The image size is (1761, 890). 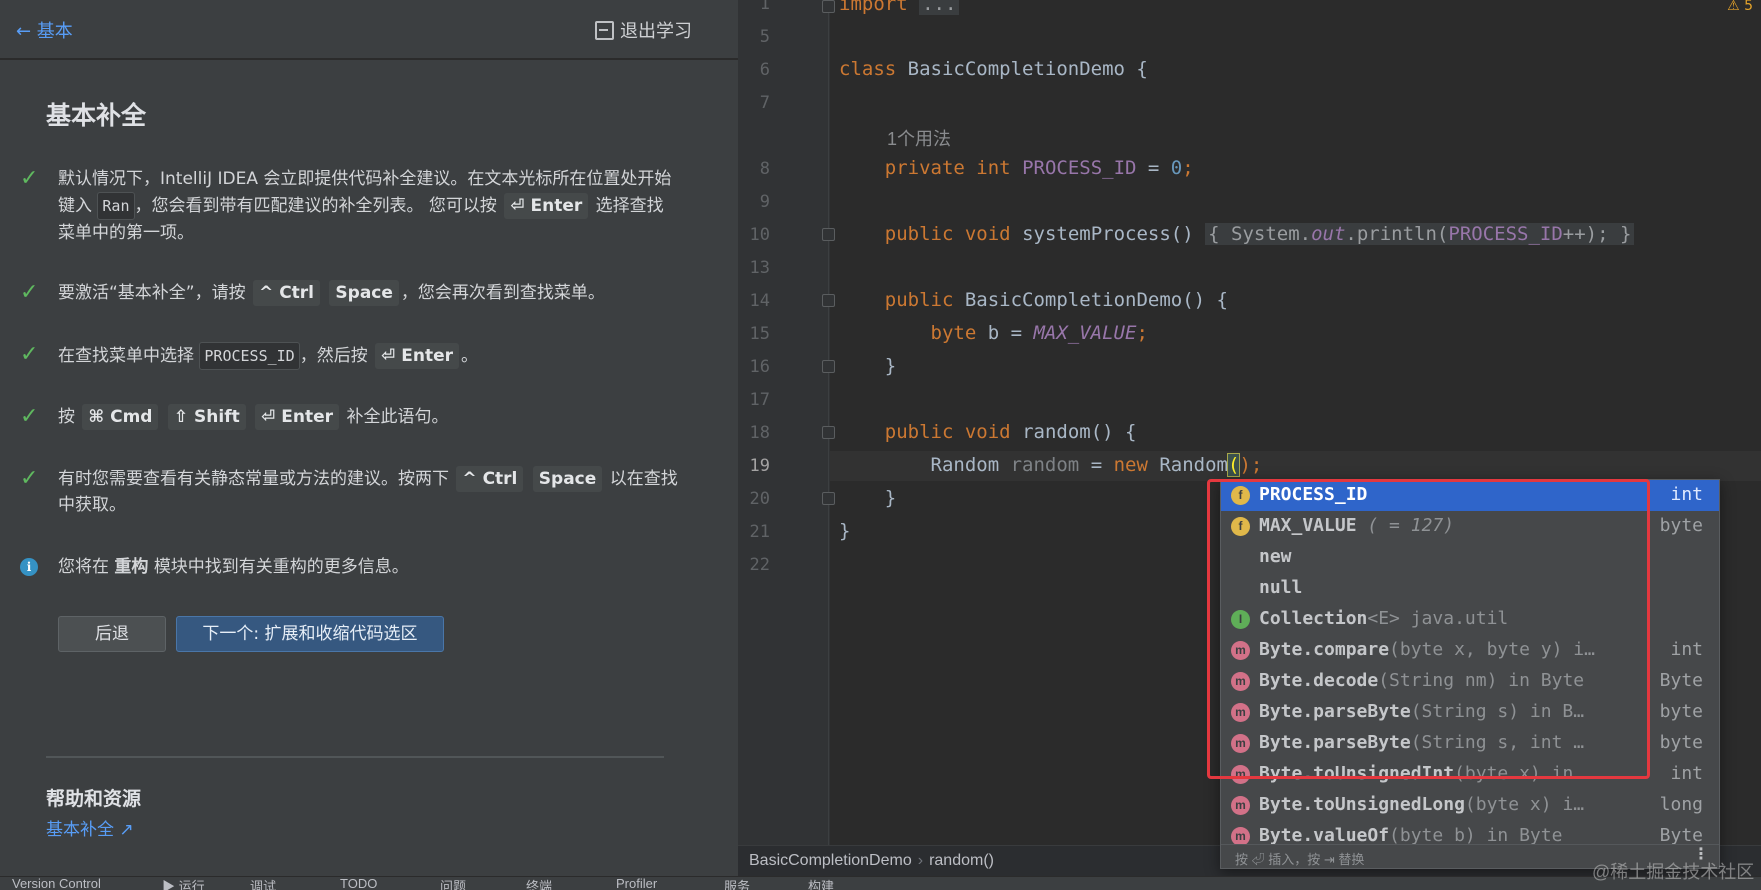 What do you see at coordinates (56, 883) in the screenshot?
I see `tool-version-control: Version Control` at bounding box center [56, 883].